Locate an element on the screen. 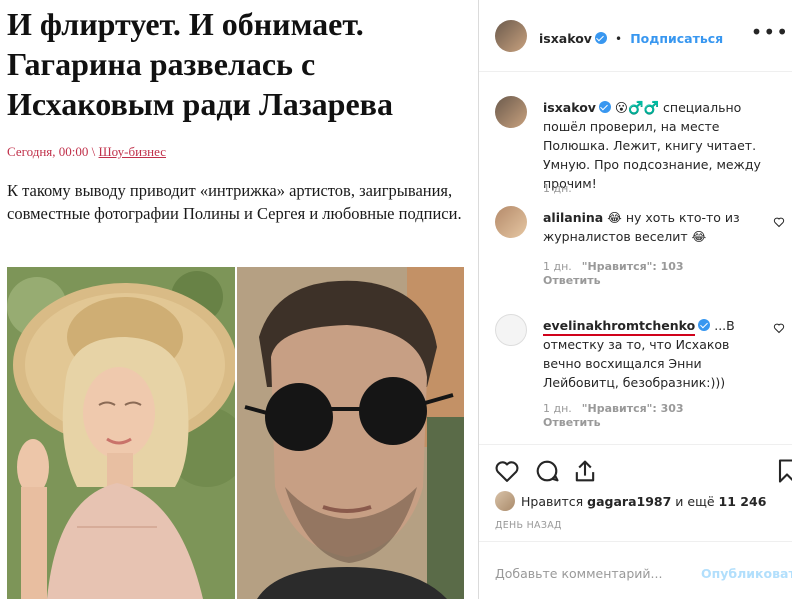 The image size is (792, 599). comment-meta: 1 дн. "Нравится": 303 is located at coordinates (613, 408).